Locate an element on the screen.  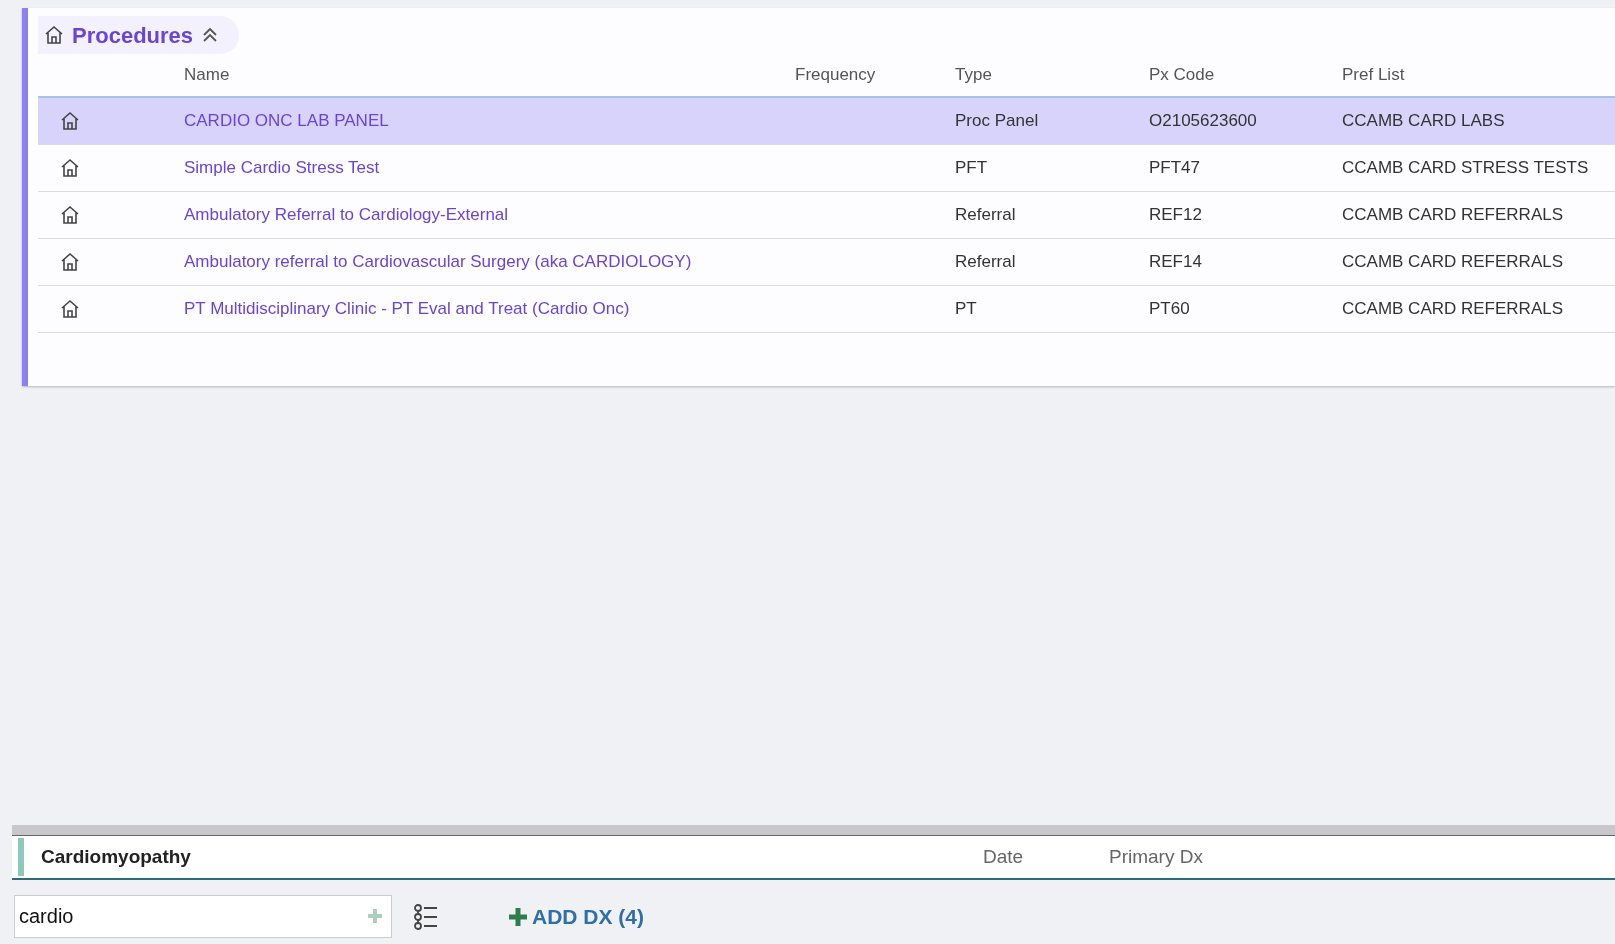
table-row: Ambulatory referral to Cardiovascular Surgery (aka CARDIOLOGY) Referral REF14 CCAMB CARD REFERRALS is located at coordinates (826, 262).